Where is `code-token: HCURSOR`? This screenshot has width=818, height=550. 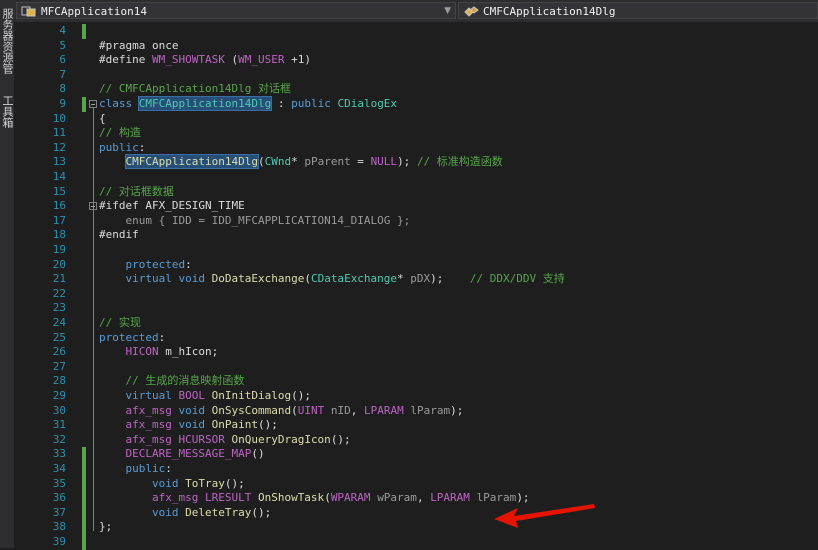
code-token: HCURSOR is located at coordinates (201, 439).